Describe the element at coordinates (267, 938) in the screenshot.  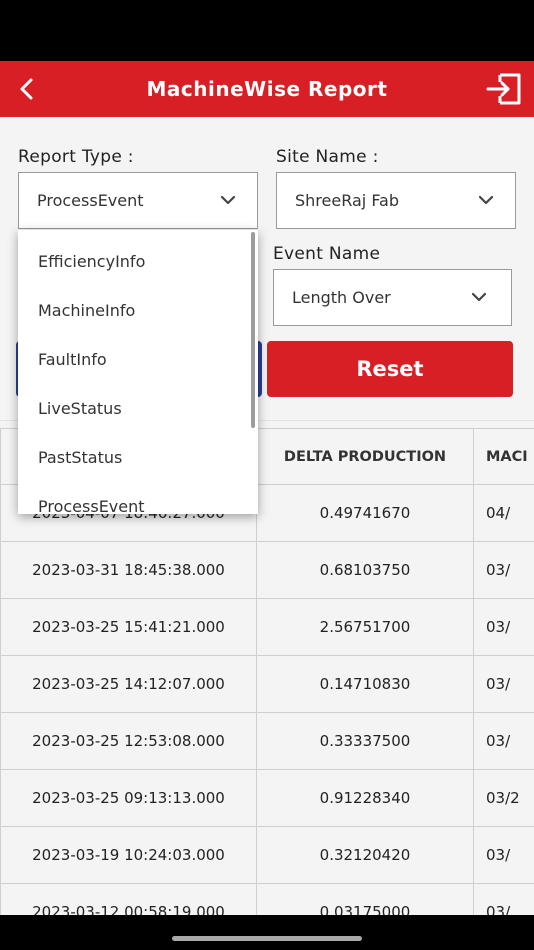
I see `home-indicator` at that location.